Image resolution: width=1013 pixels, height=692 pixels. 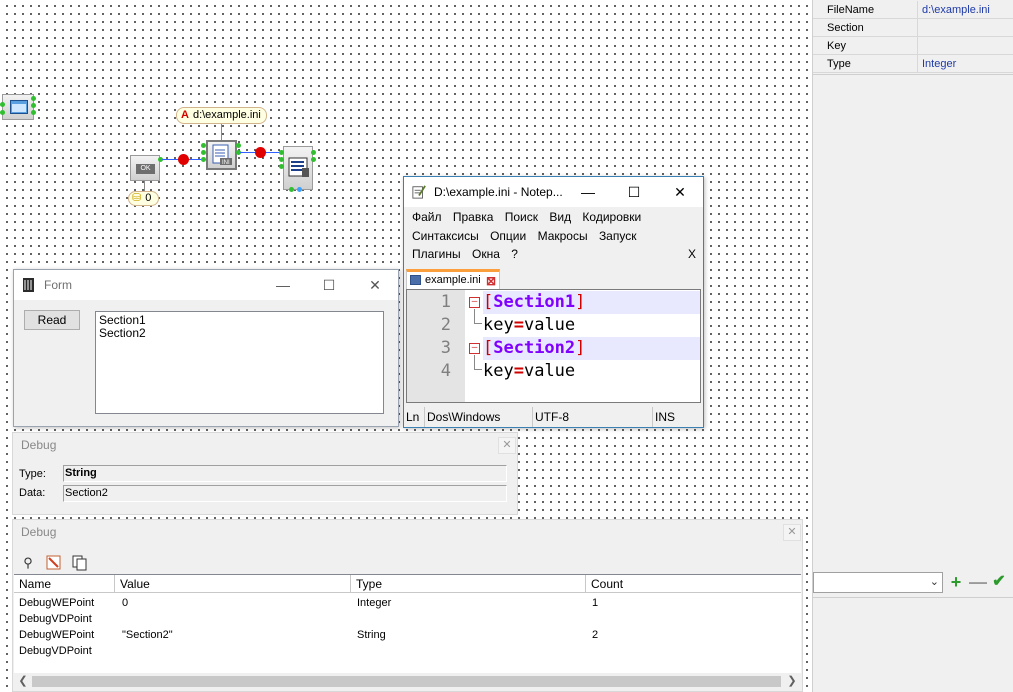 I want to click on prop-row-filename: FileName d:\example.ini, so click(x=913, y=10).